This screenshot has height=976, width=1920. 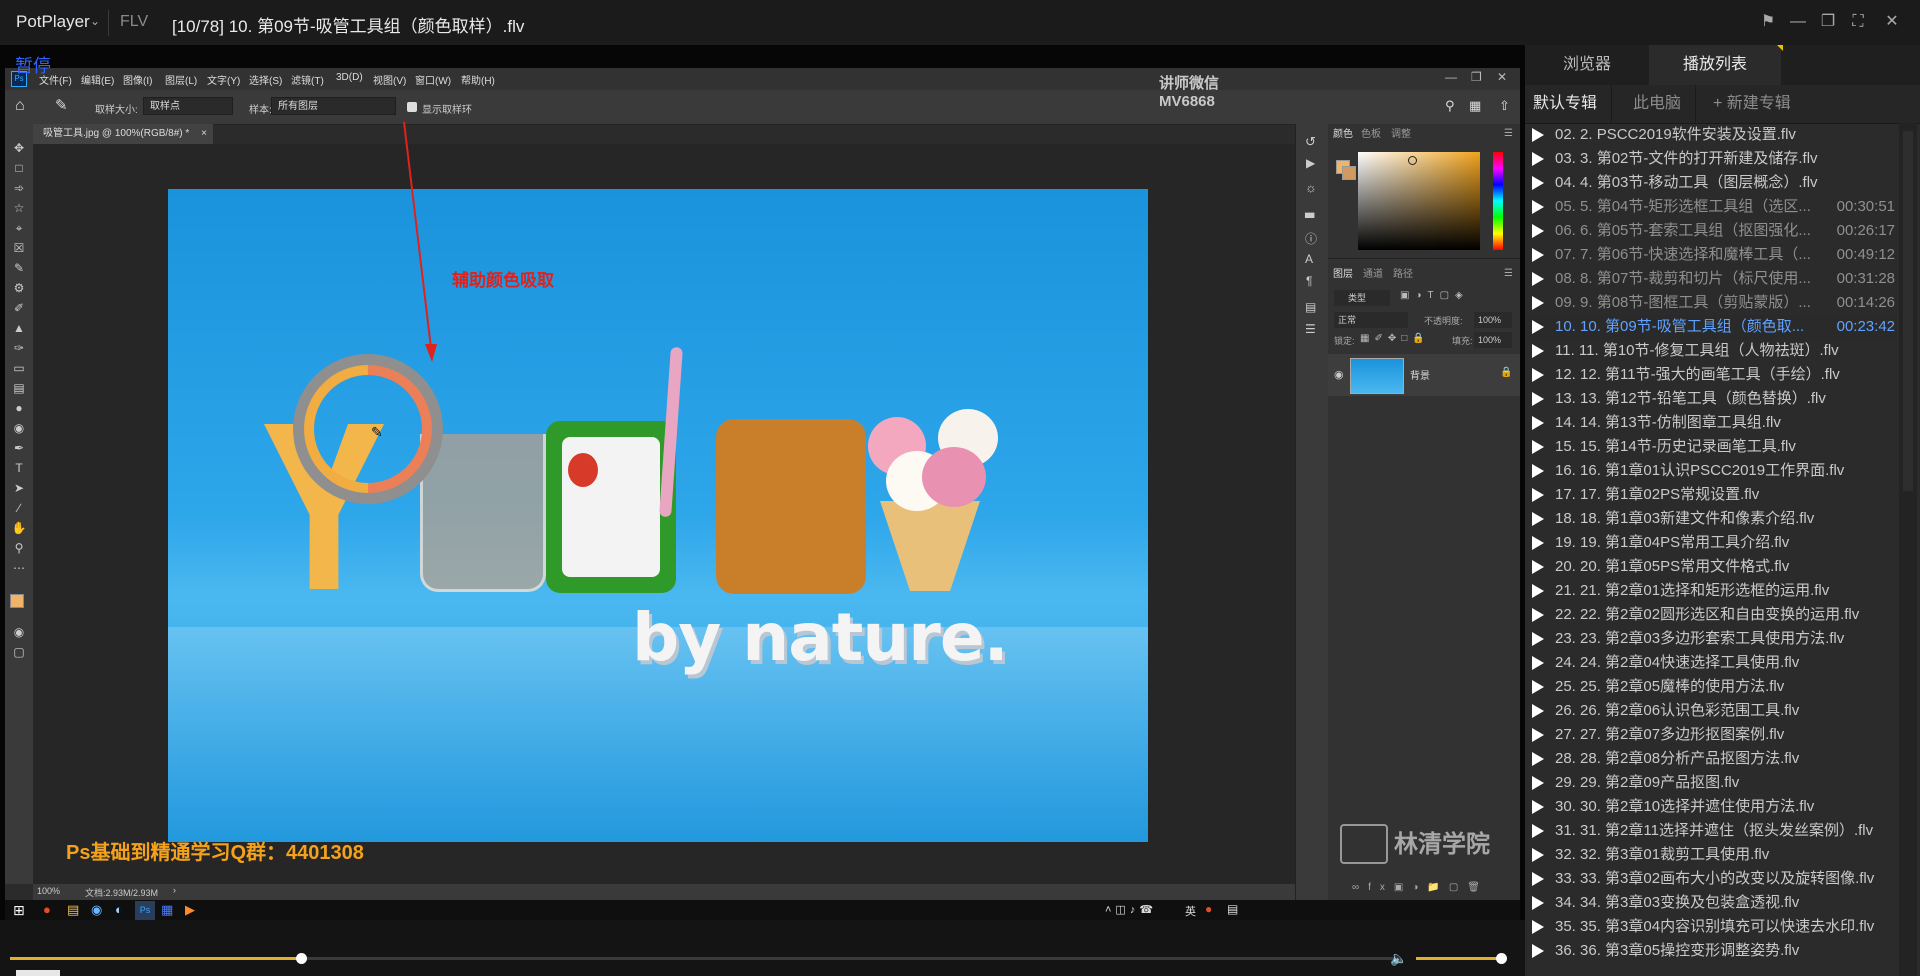 What do you see at coordinates (53, 22) in the screenshot?
I see `app-name: PotPlayer` at bounding box center [53, 22].